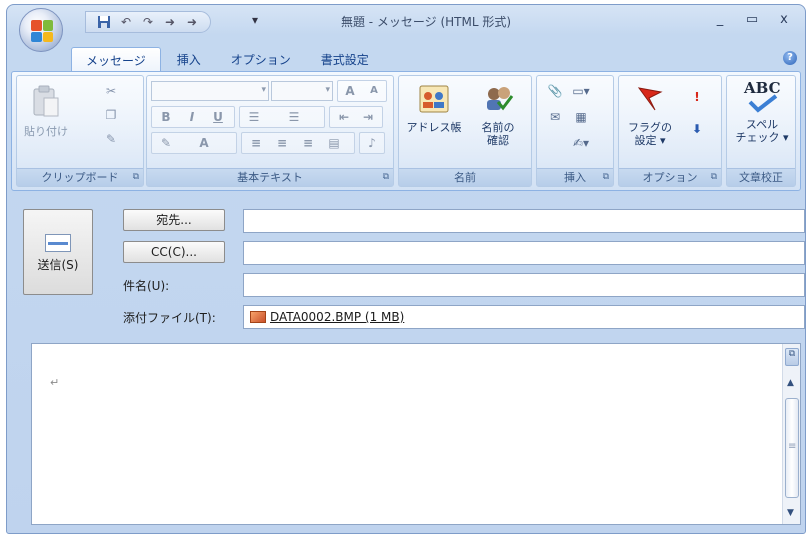 This screenshot has height=539, width=811. What do you see at coordinates (426, 22) in the screenshot?
I see `window-title: 無題 - メッセージ (HTML 形式)` at bounding box center [426, 22].